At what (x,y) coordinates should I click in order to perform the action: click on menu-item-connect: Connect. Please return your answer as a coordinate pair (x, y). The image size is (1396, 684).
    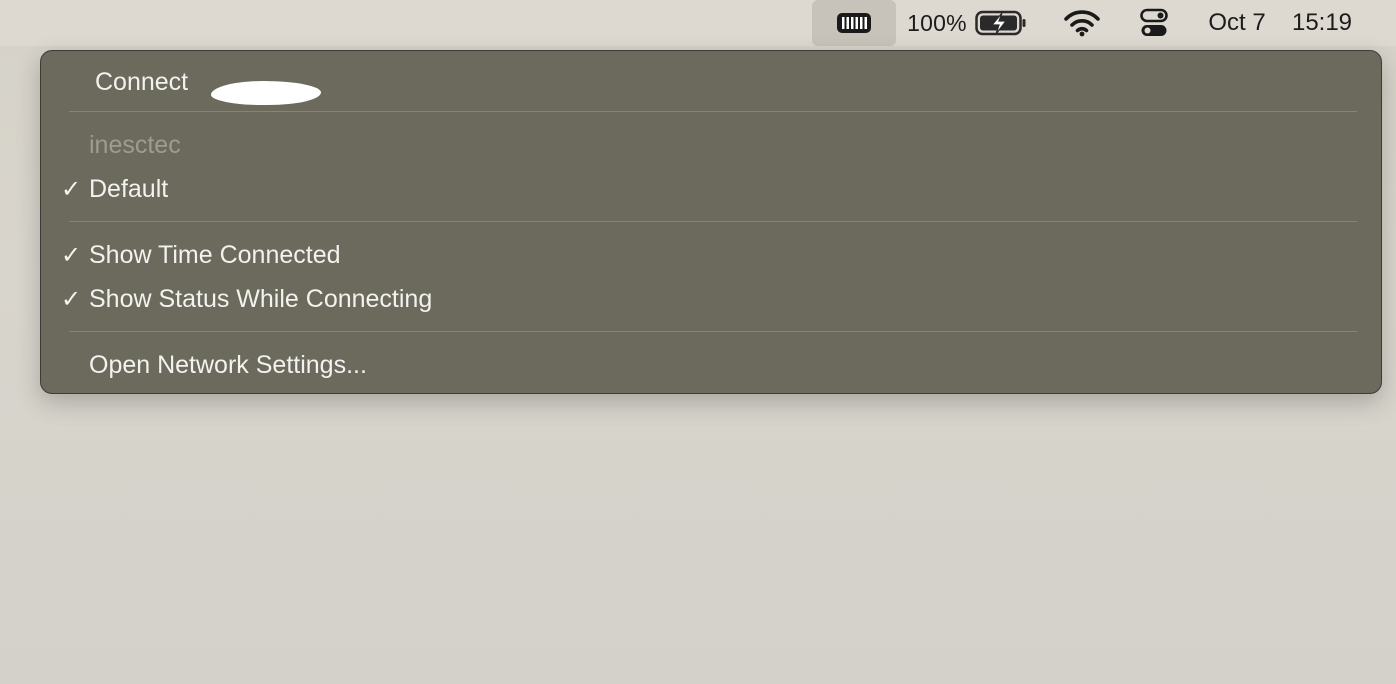
    Looking at the image, I should click on (711, 83).